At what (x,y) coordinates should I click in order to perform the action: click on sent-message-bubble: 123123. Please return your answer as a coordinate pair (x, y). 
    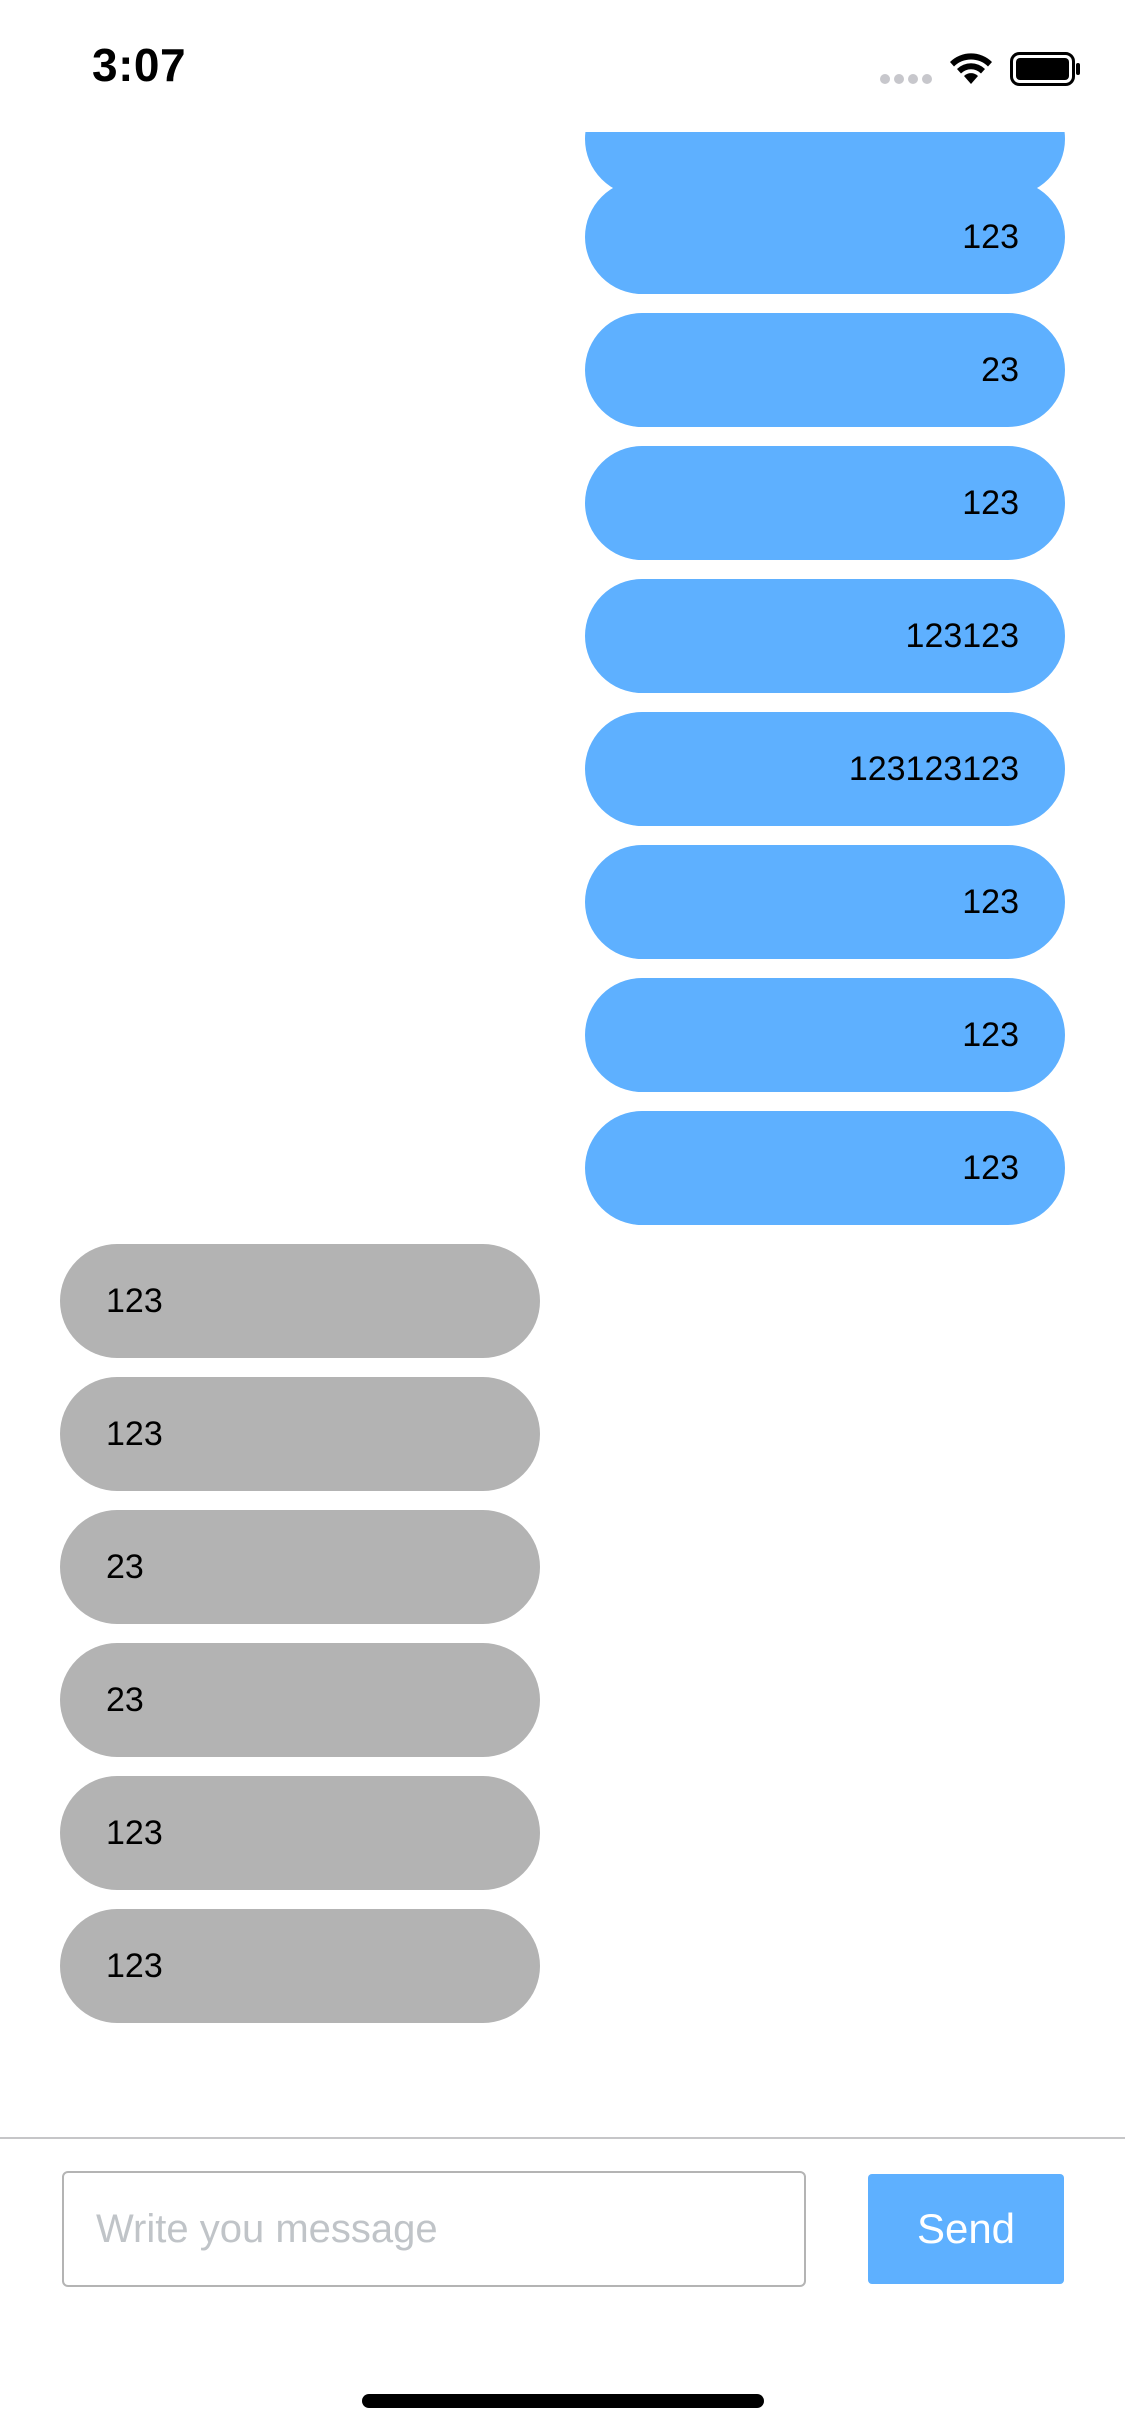
    Looking at the image, I should click on (825, 636).